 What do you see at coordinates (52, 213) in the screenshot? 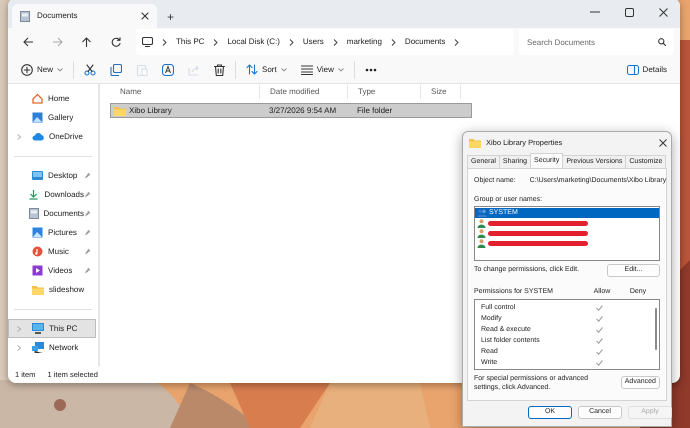
I see `sidebar-item: Documents` at bounding box center [52, 213].